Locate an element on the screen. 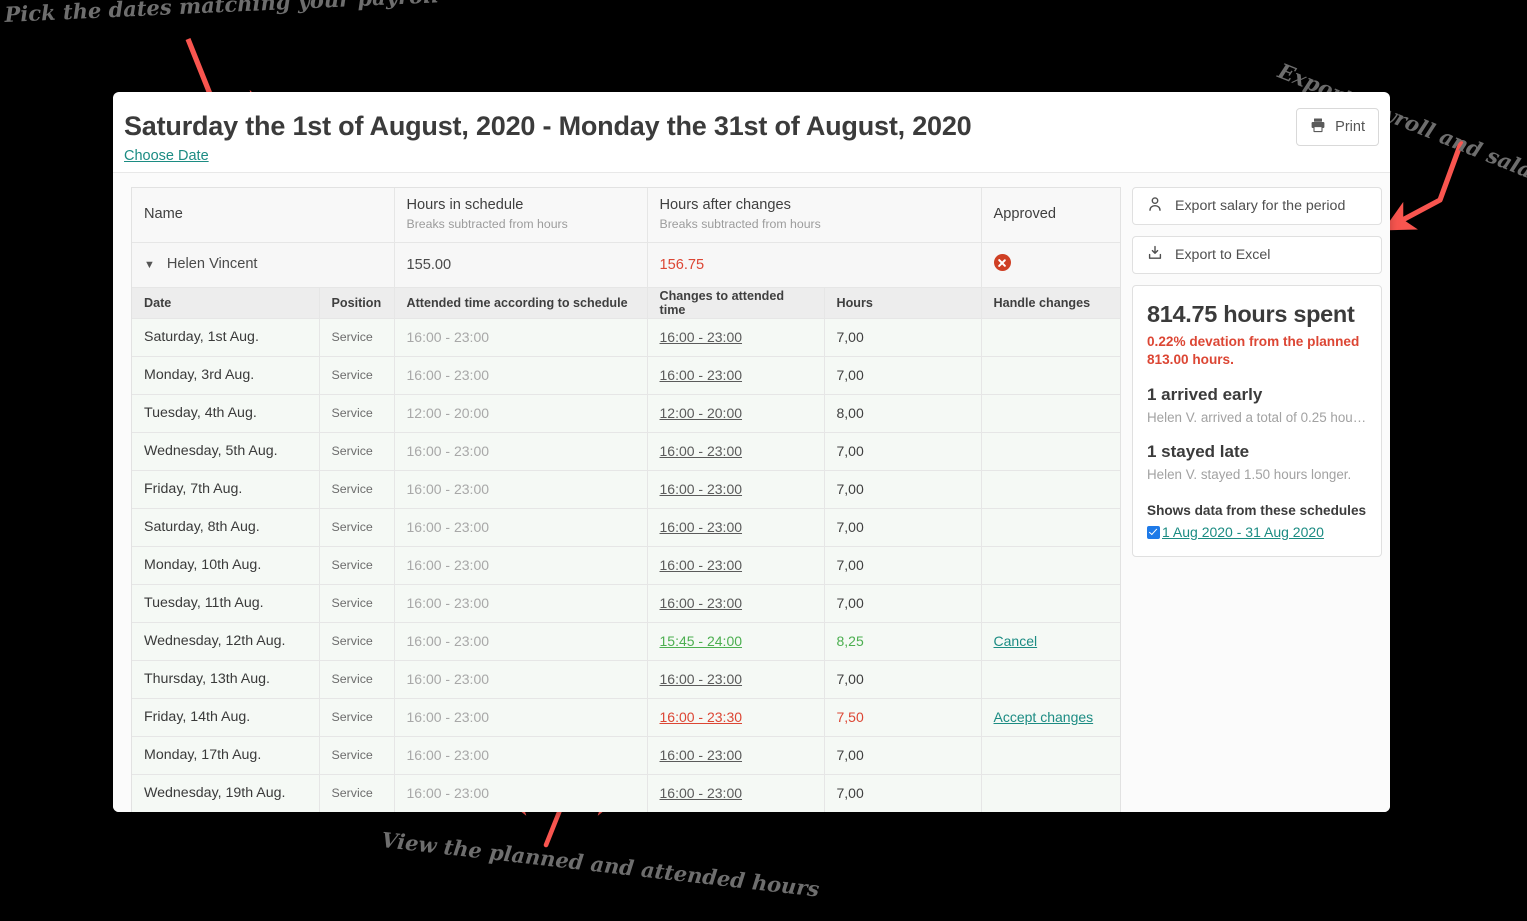  employee-summary-row: ▼ Helen Vincent 155.00 156.75 is located at coordinates (626, 265).